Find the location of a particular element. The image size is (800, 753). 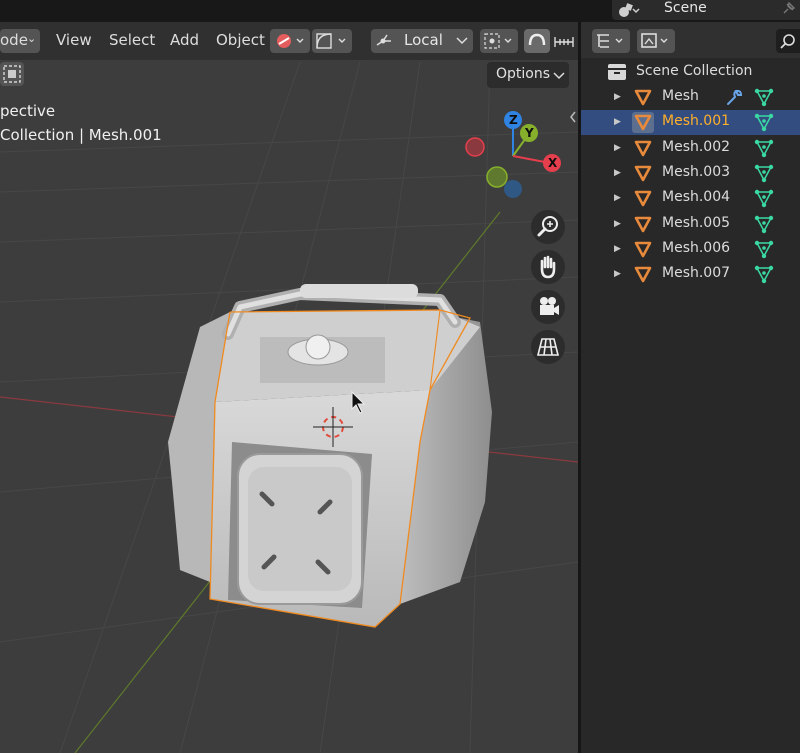

scene-collection-row: Scene Collection is located at coordinates (690, 72).